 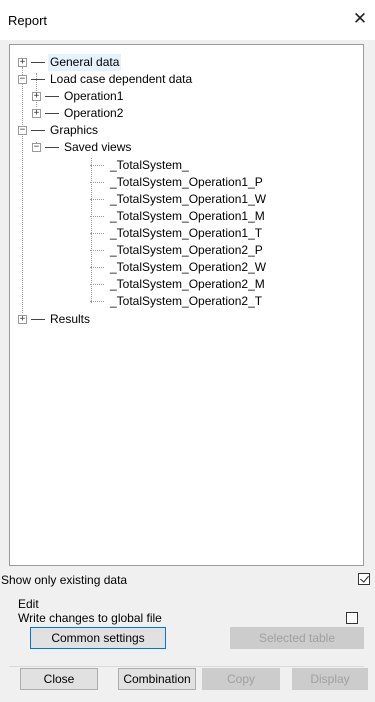 What do you see at coordinates (157, 679) in the screenshot?
I see `combination-button: Combination` at bounding box center [157, 679].